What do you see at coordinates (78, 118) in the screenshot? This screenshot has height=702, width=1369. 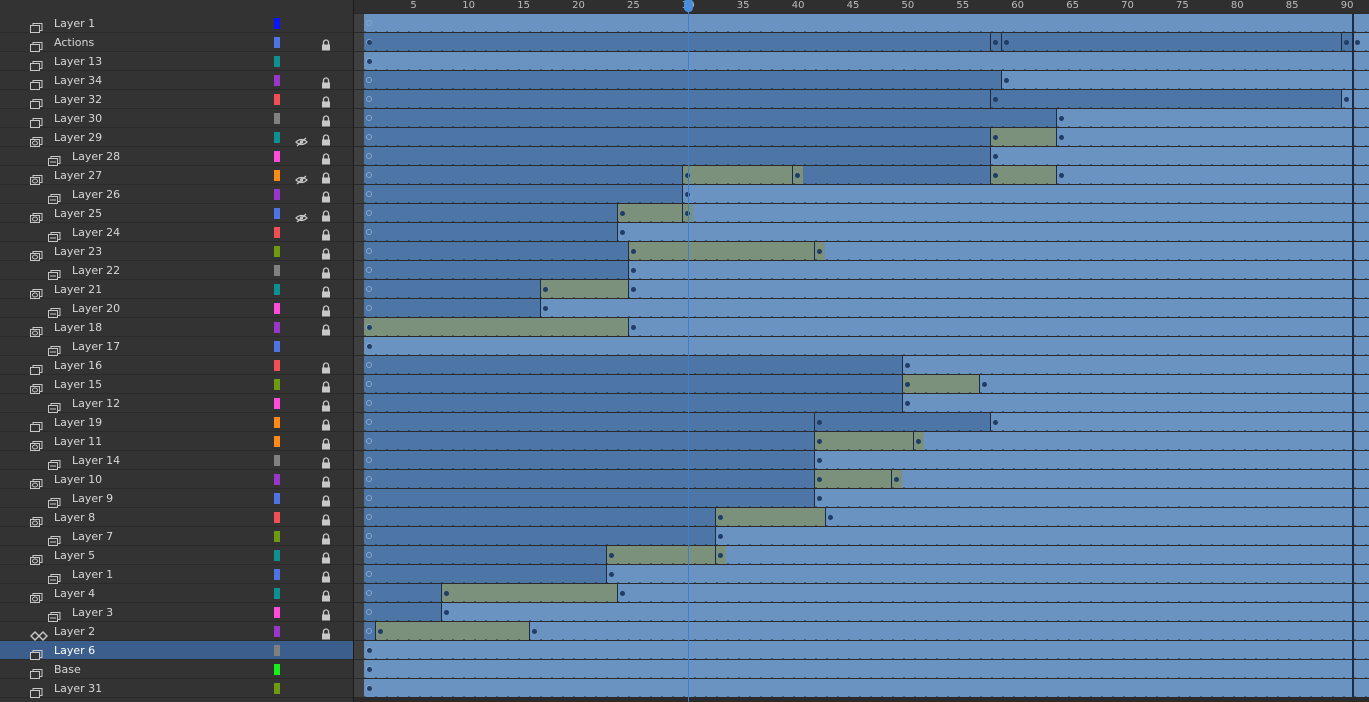 I see `layer-name: Layer 30` at bounding box center [78, 118].